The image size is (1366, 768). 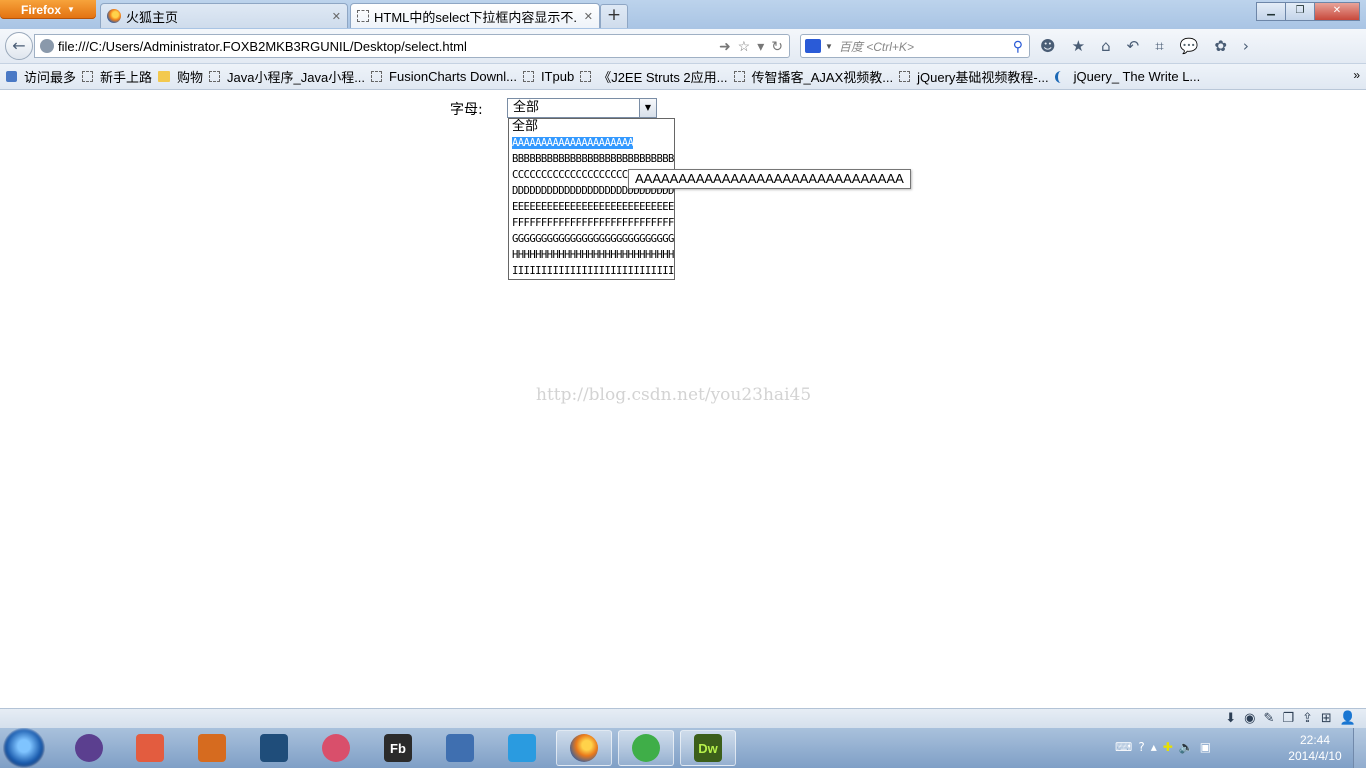 I want to click on select-dropdown-button: ▼, so click(x=648, y=108).